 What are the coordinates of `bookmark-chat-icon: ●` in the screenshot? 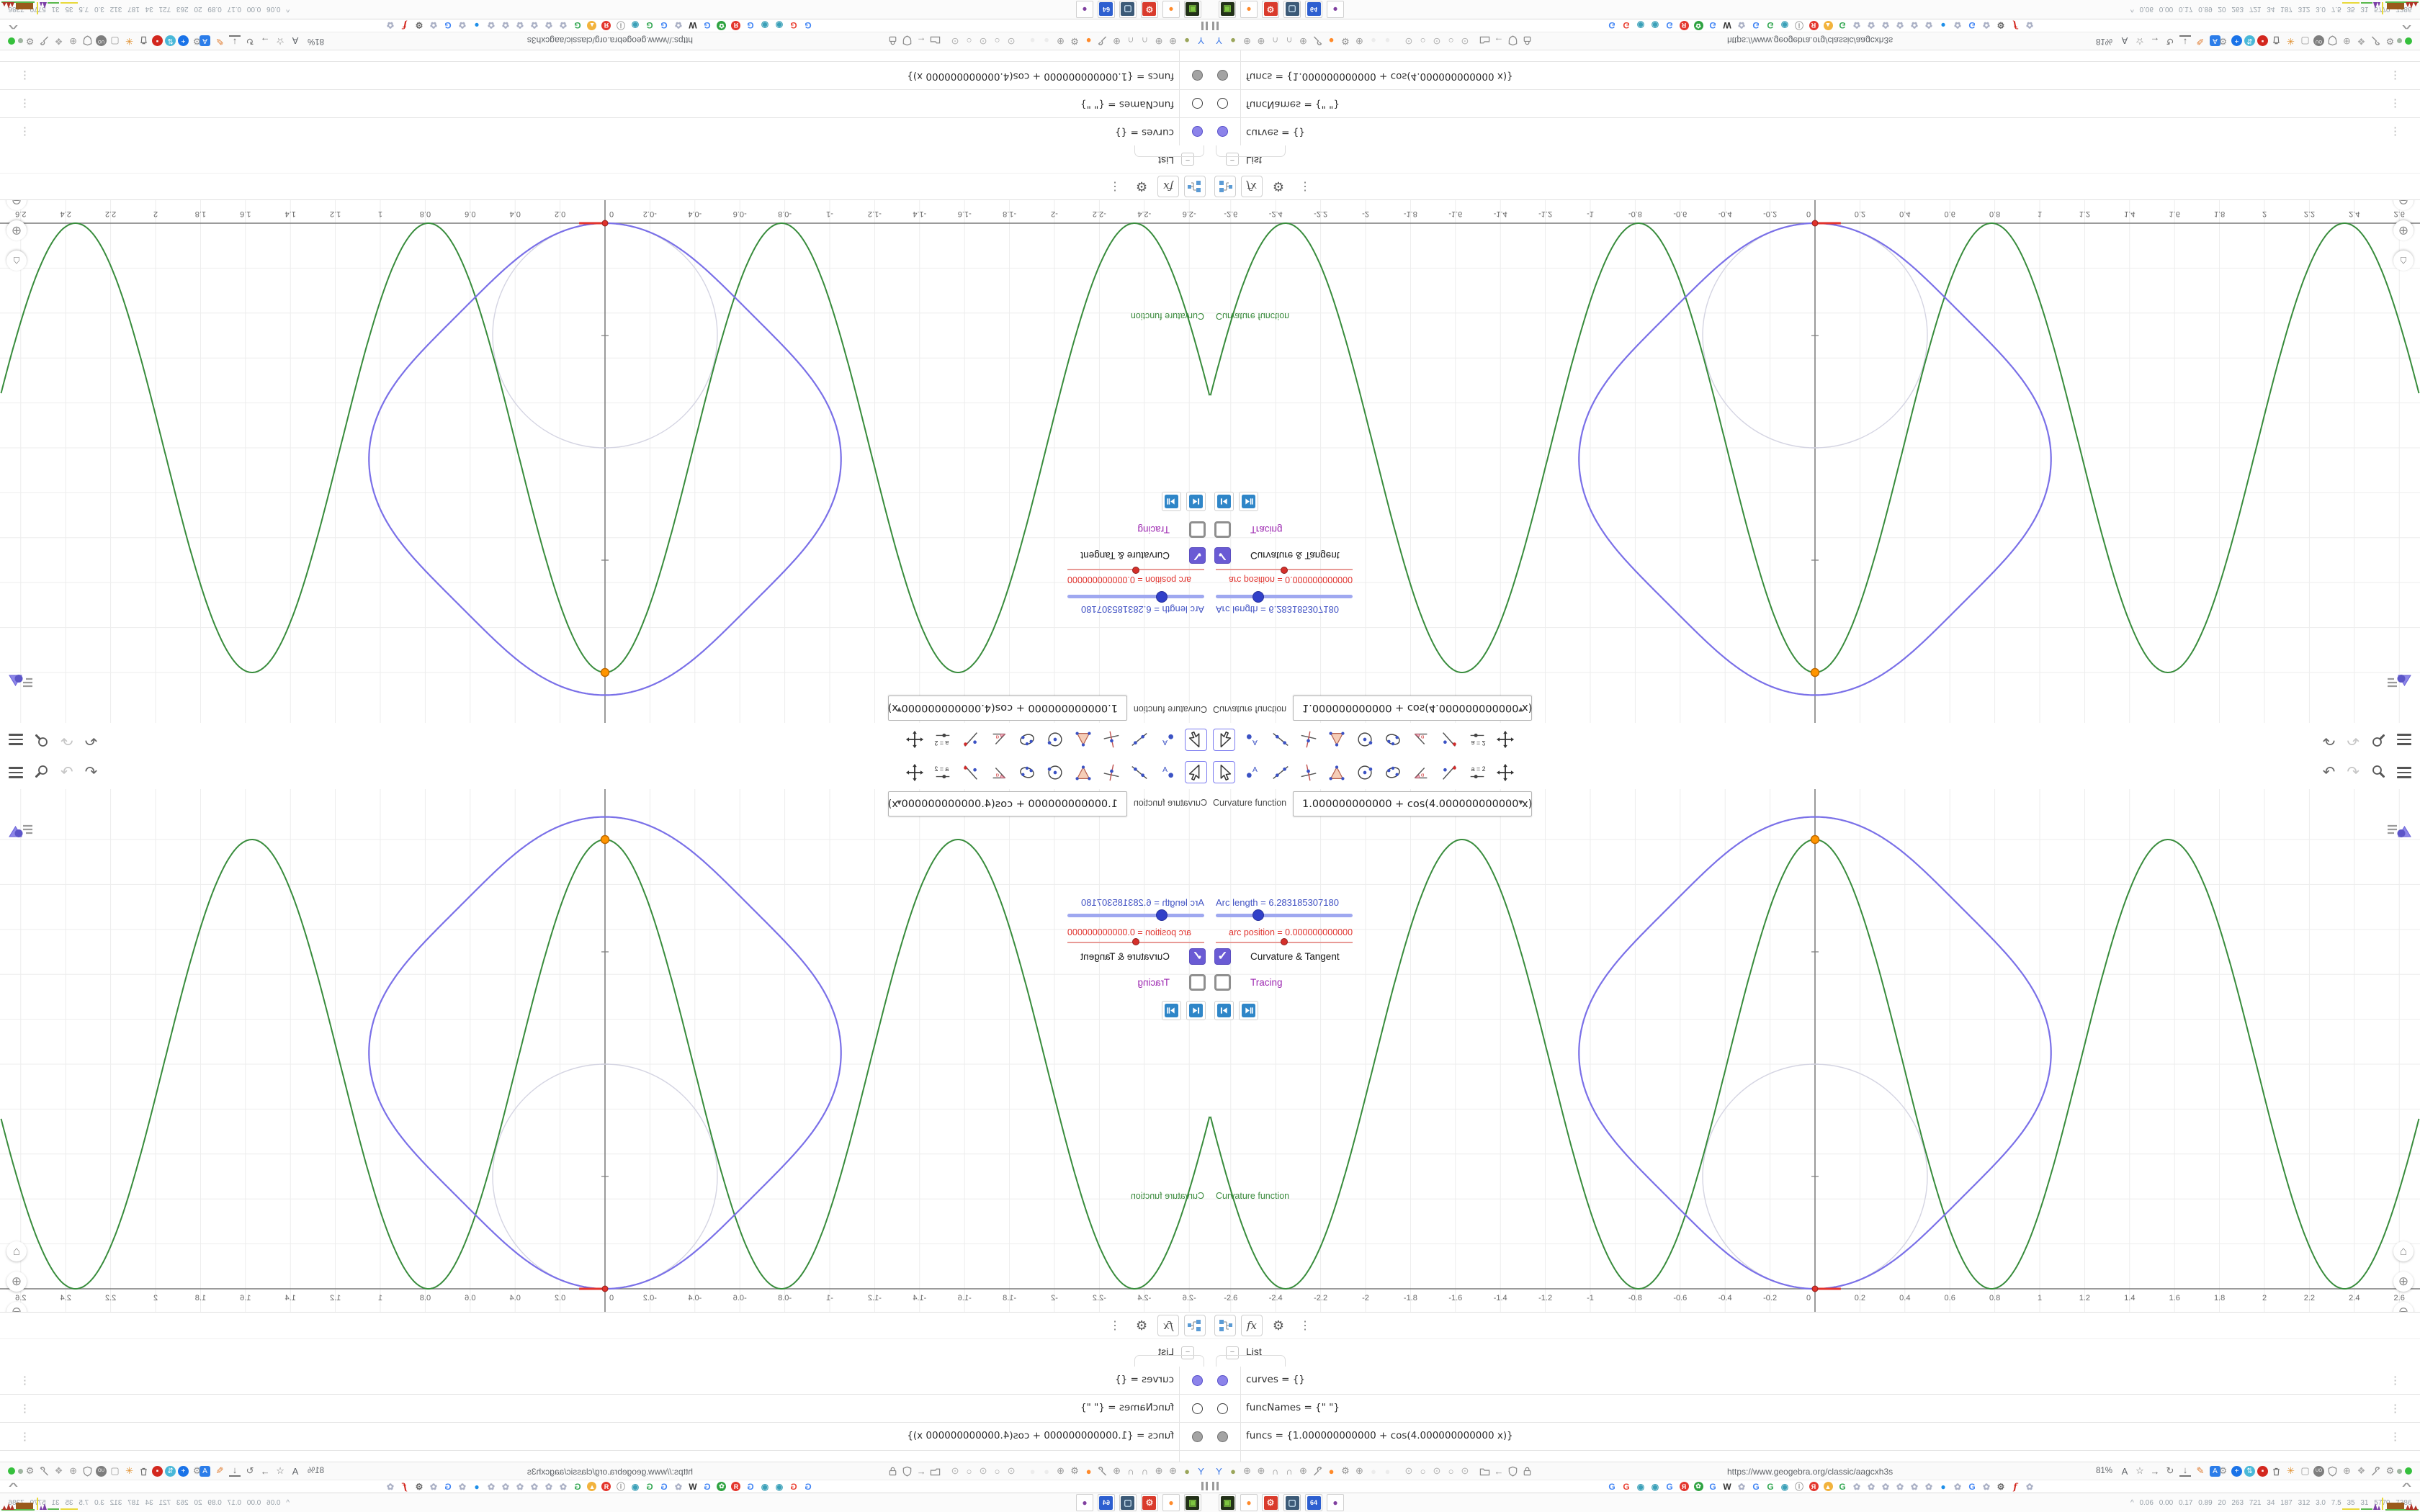 It's located at (477, 25).